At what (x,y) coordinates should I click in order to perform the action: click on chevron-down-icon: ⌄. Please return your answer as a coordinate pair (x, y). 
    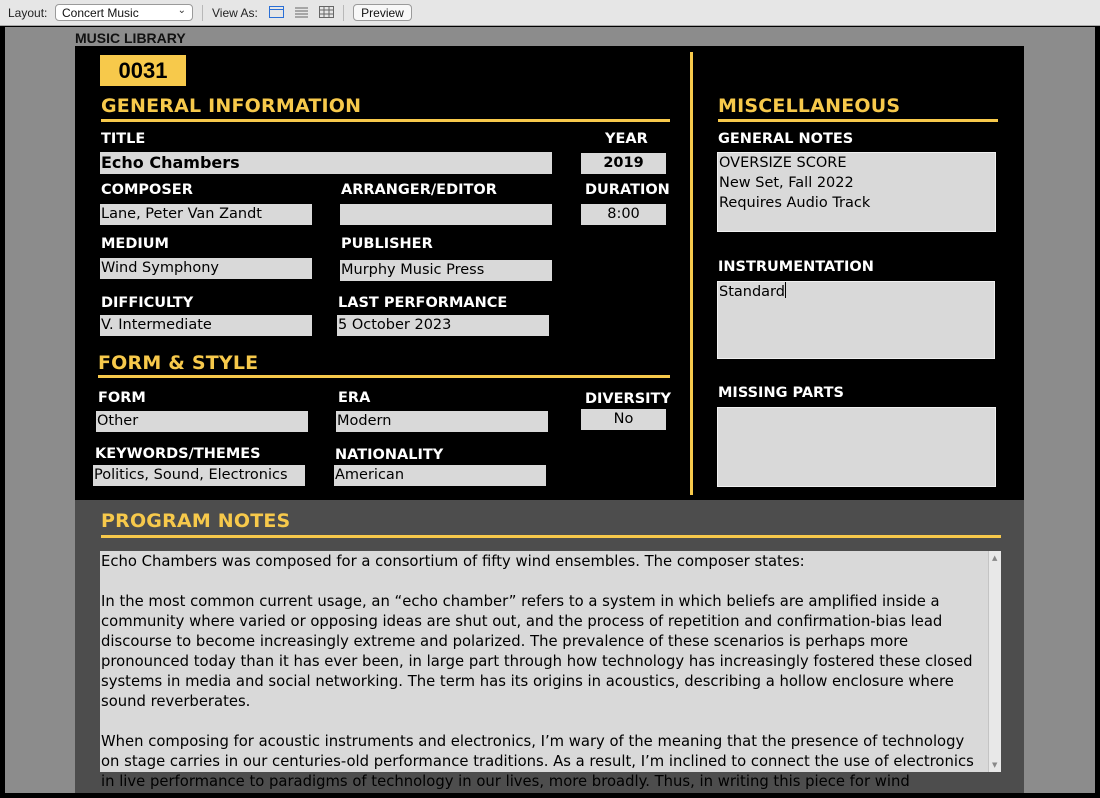
    Looking at the image, I should click on (181, 10).